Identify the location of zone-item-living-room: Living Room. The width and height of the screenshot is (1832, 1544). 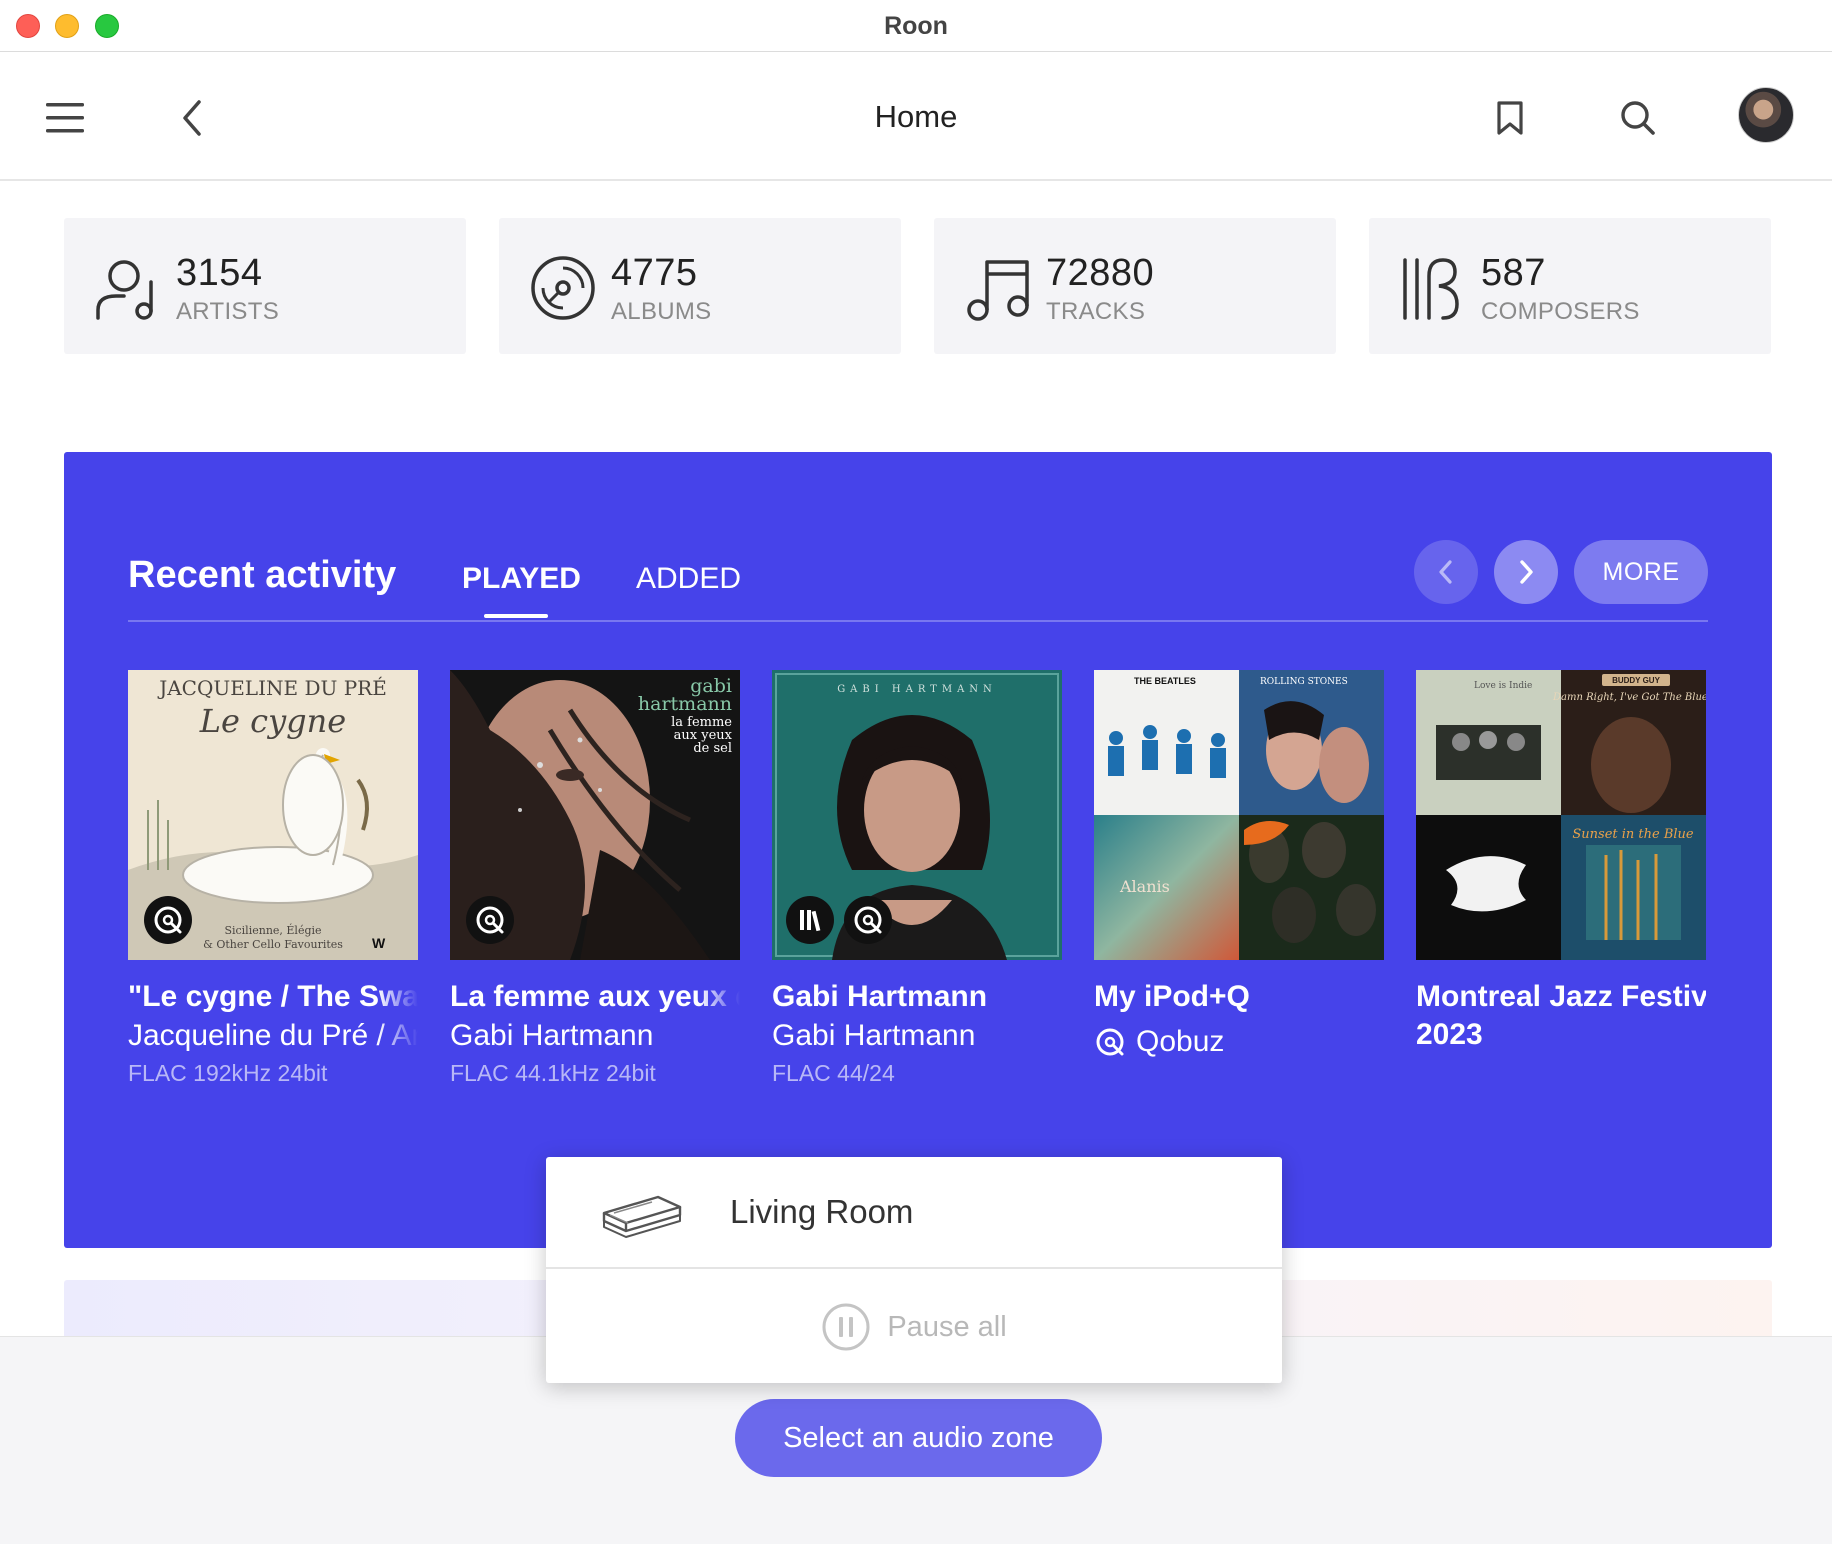
(914, 1213).